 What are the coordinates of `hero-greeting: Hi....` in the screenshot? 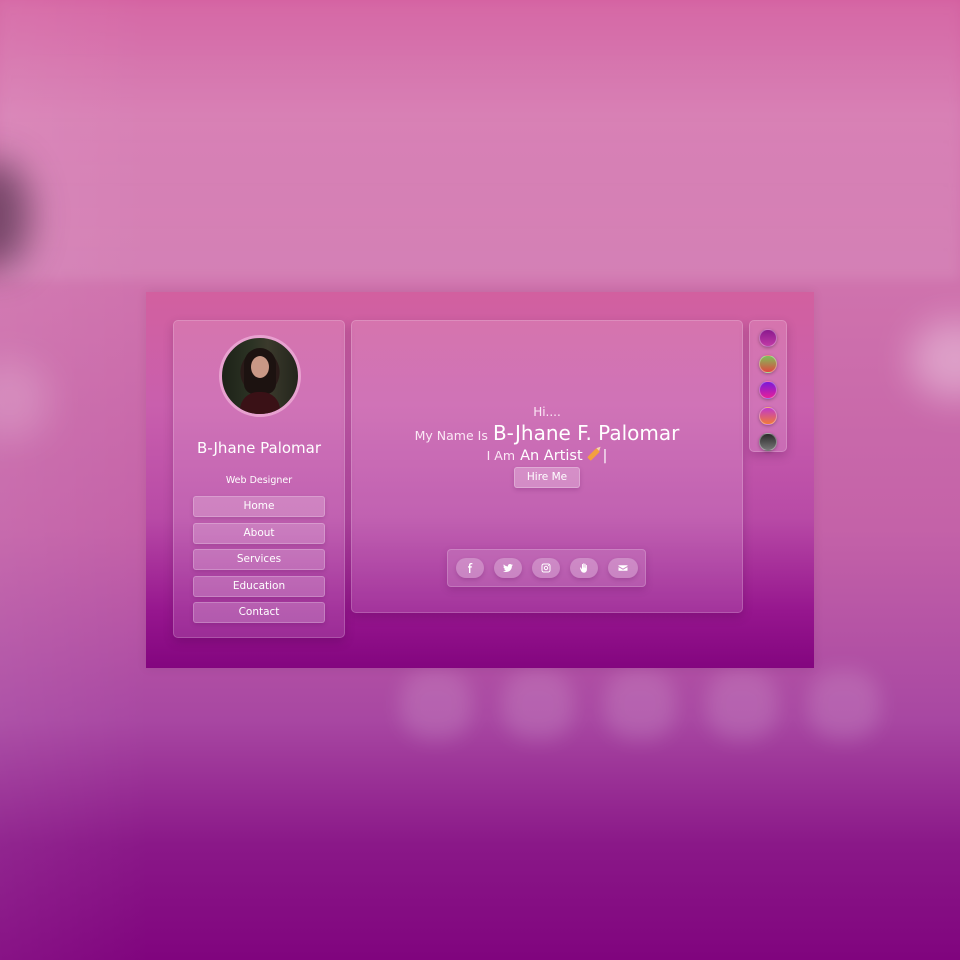 It's located at (547, 412).